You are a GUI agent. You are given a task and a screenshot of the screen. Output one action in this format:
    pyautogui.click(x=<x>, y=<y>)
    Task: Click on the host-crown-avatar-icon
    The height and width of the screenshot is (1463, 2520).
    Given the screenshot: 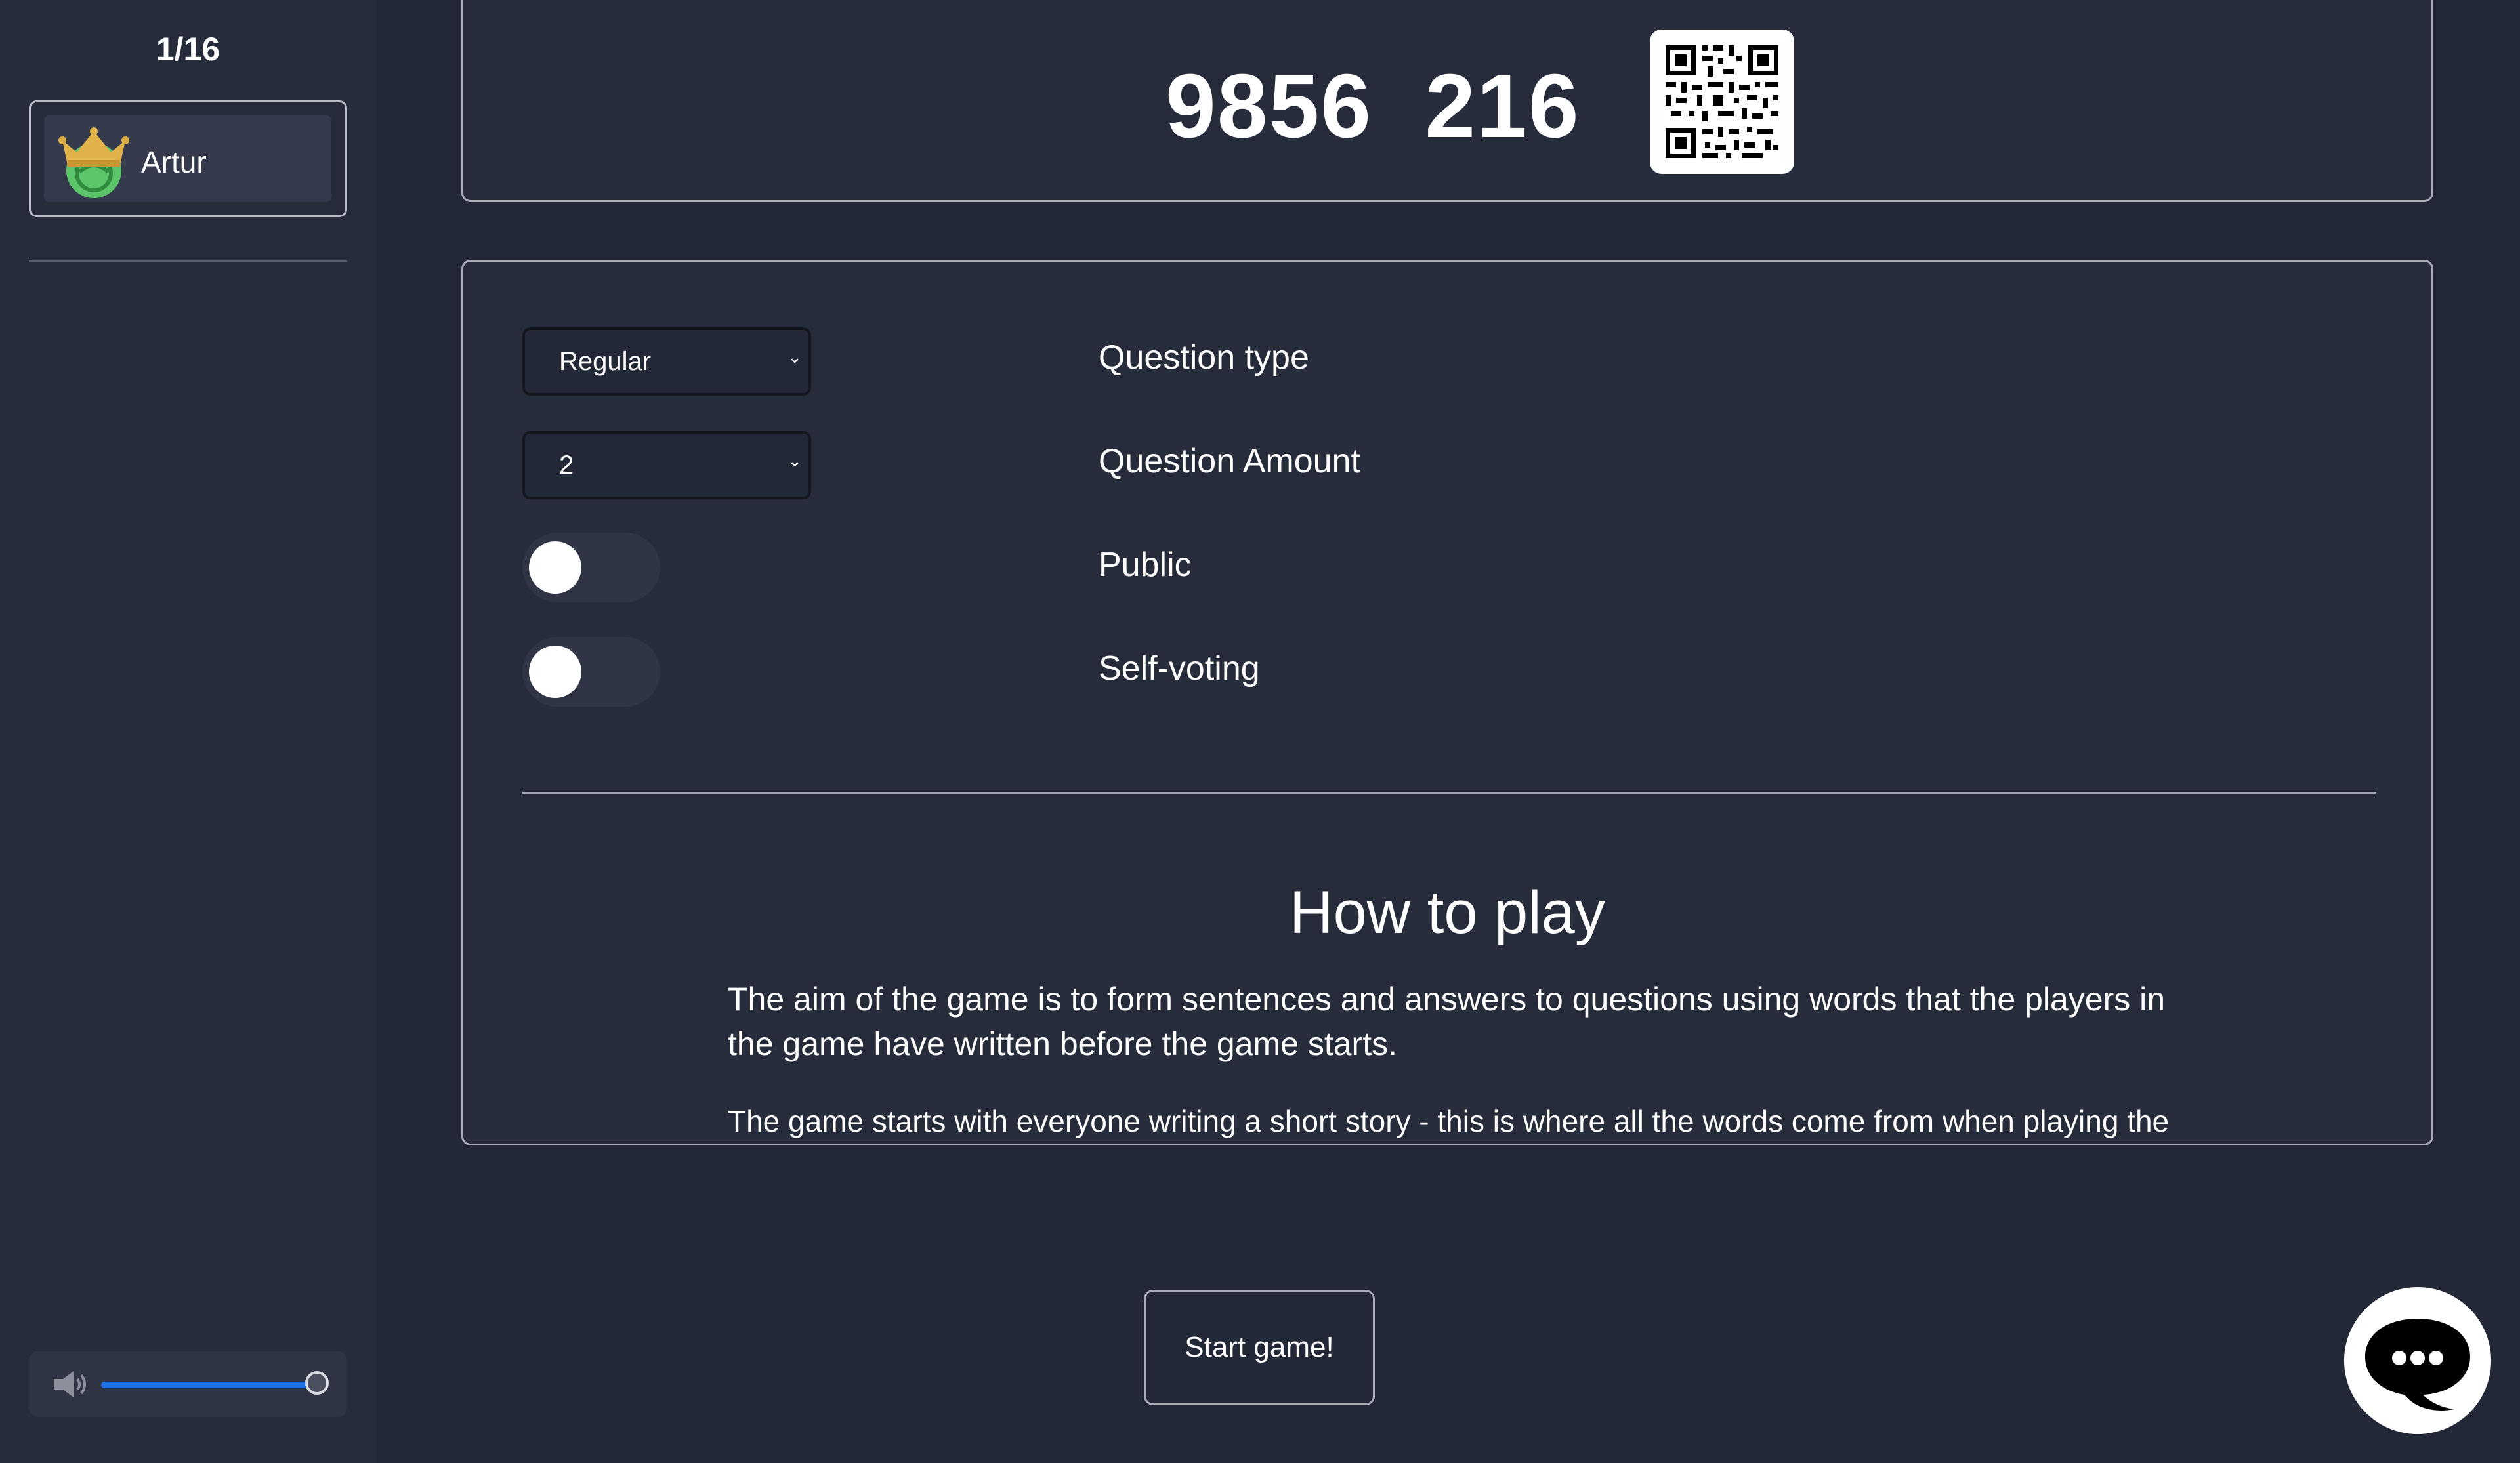 What is the action you would take?
    pyautogui.click(x=93, y=163)
    